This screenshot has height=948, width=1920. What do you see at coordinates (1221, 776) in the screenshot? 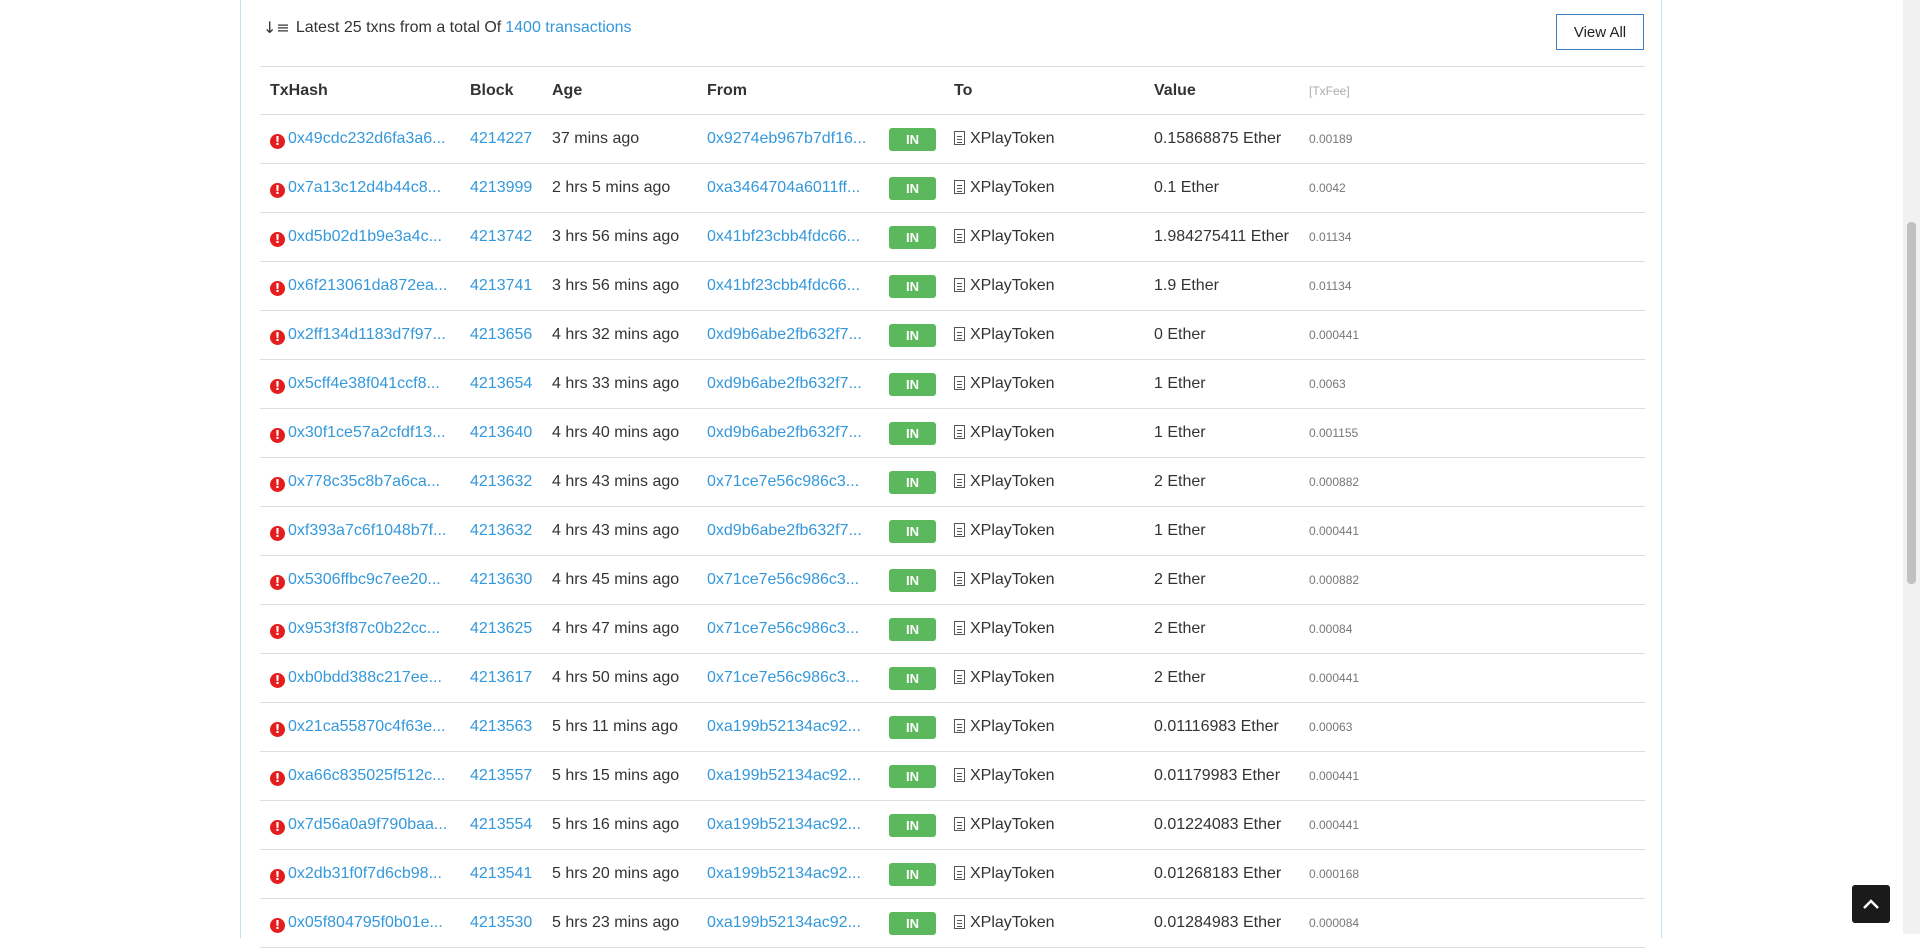
I see `value-cell: 0.01179983 Ether` at bounding box center [1221, 776].